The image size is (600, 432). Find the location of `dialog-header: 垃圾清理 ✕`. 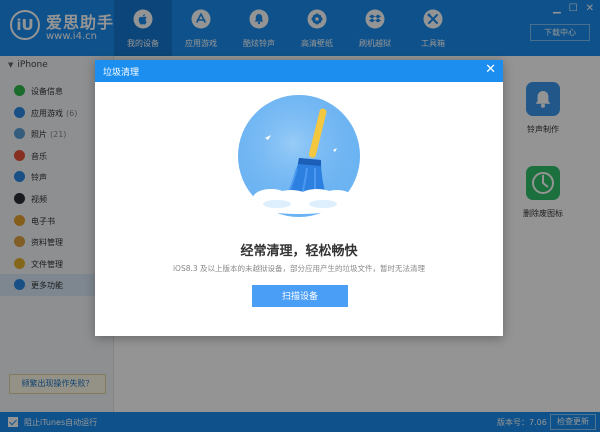

dialog-header: 垃圾清理 ✕ is located at coordinates (299, 71).